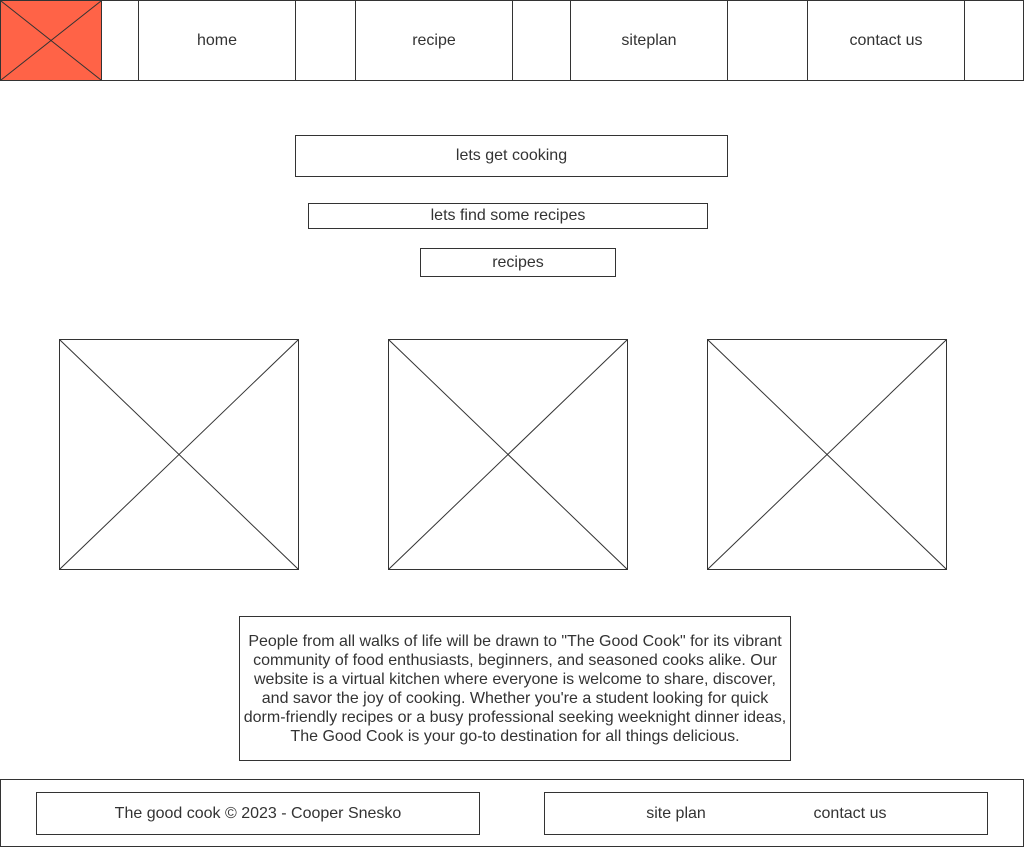 The width and height of the screenshot is (1024, 847). I want to click on recipes-button: recipes, so click(518, 262).